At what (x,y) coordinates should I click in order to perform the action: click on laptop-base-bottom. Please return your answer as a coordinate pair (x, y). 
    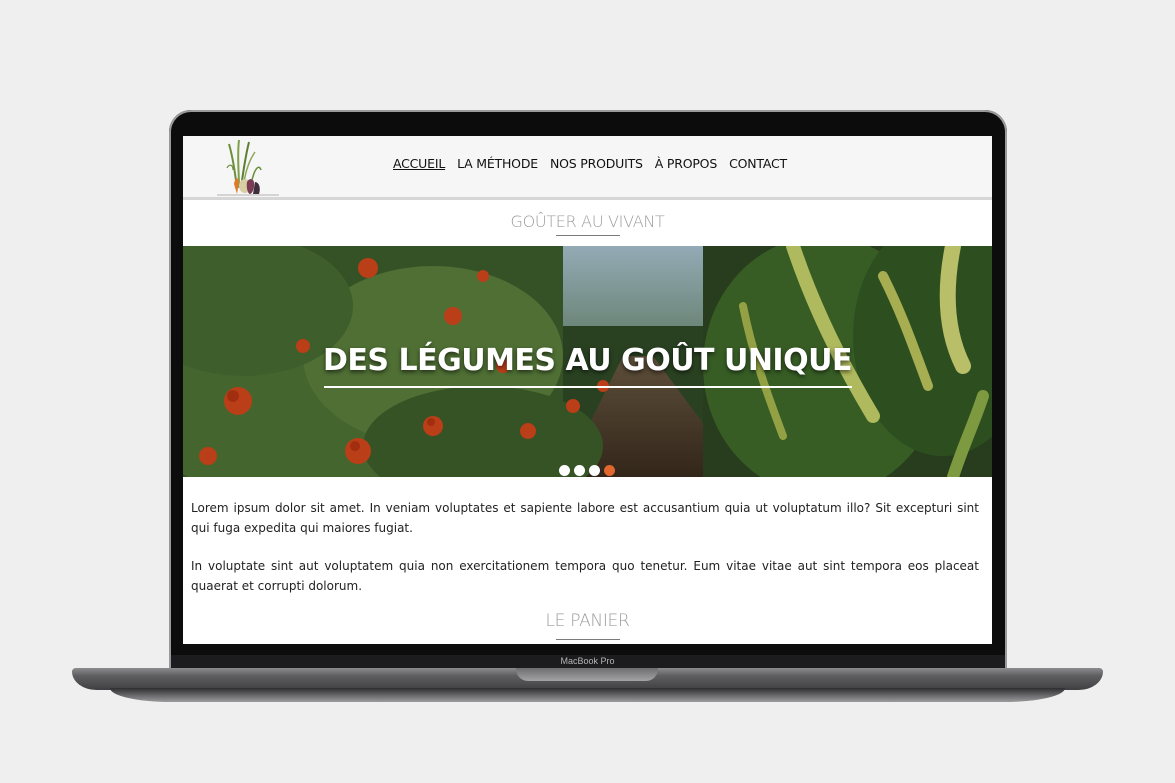
    Looking at the image, I should click on (587, 695).